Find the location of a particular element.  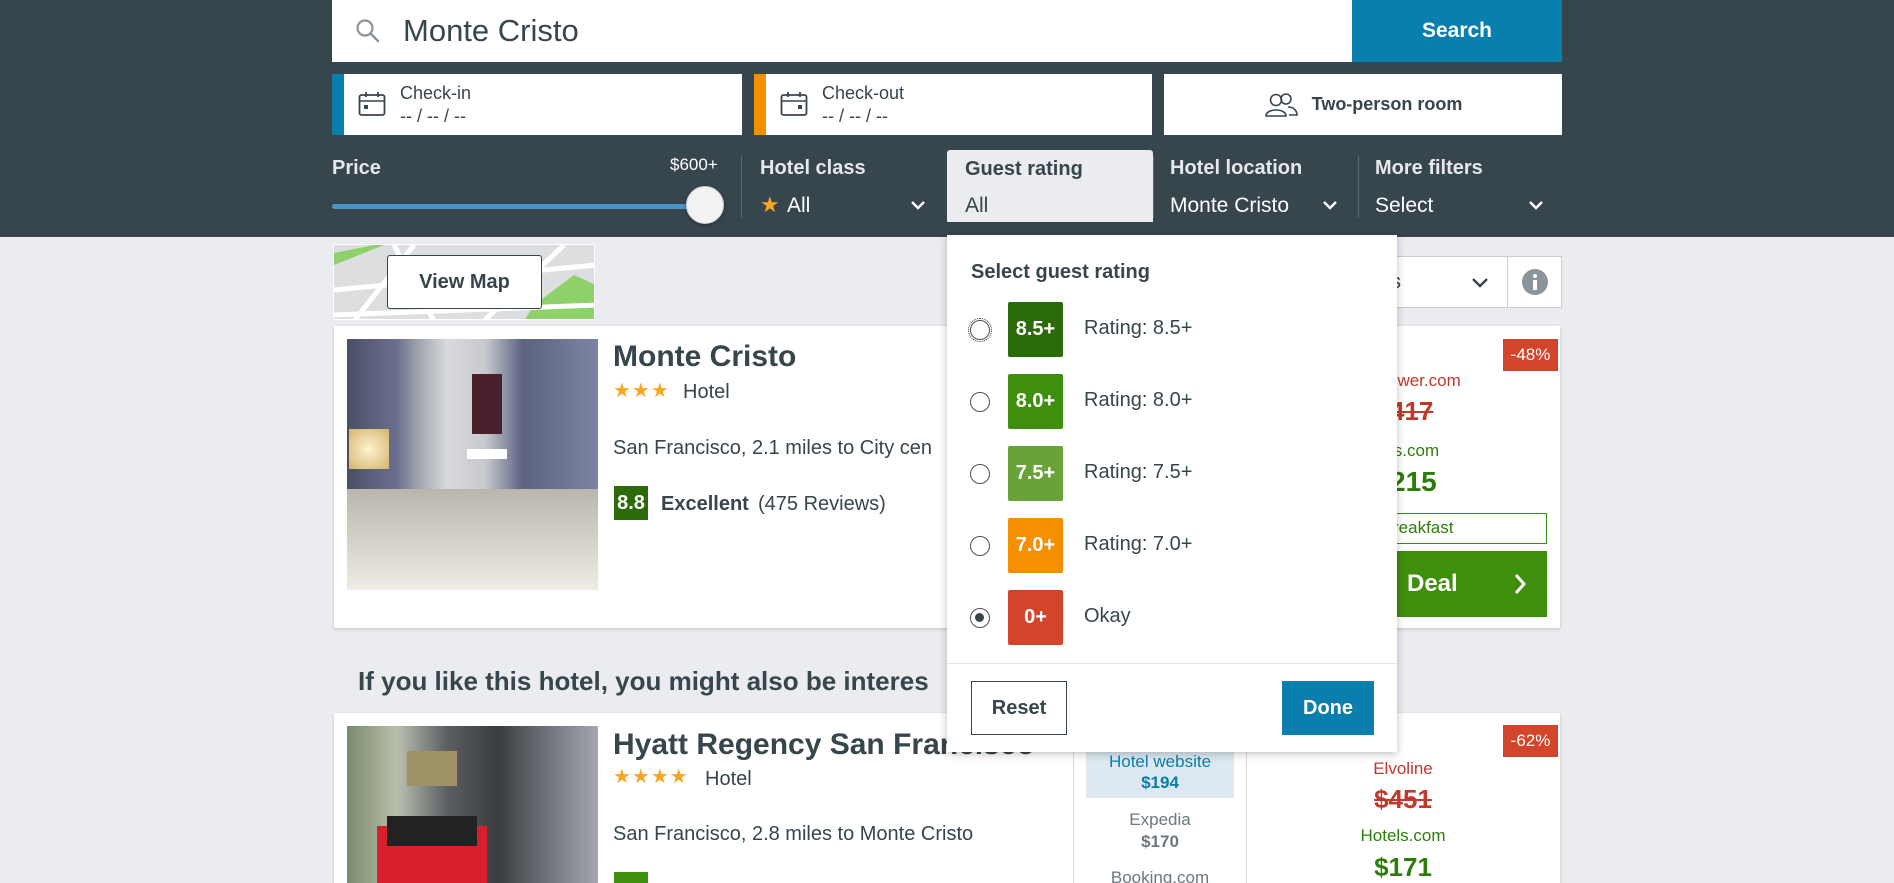

best-price: 215 is located at coordinates (1413, 481).